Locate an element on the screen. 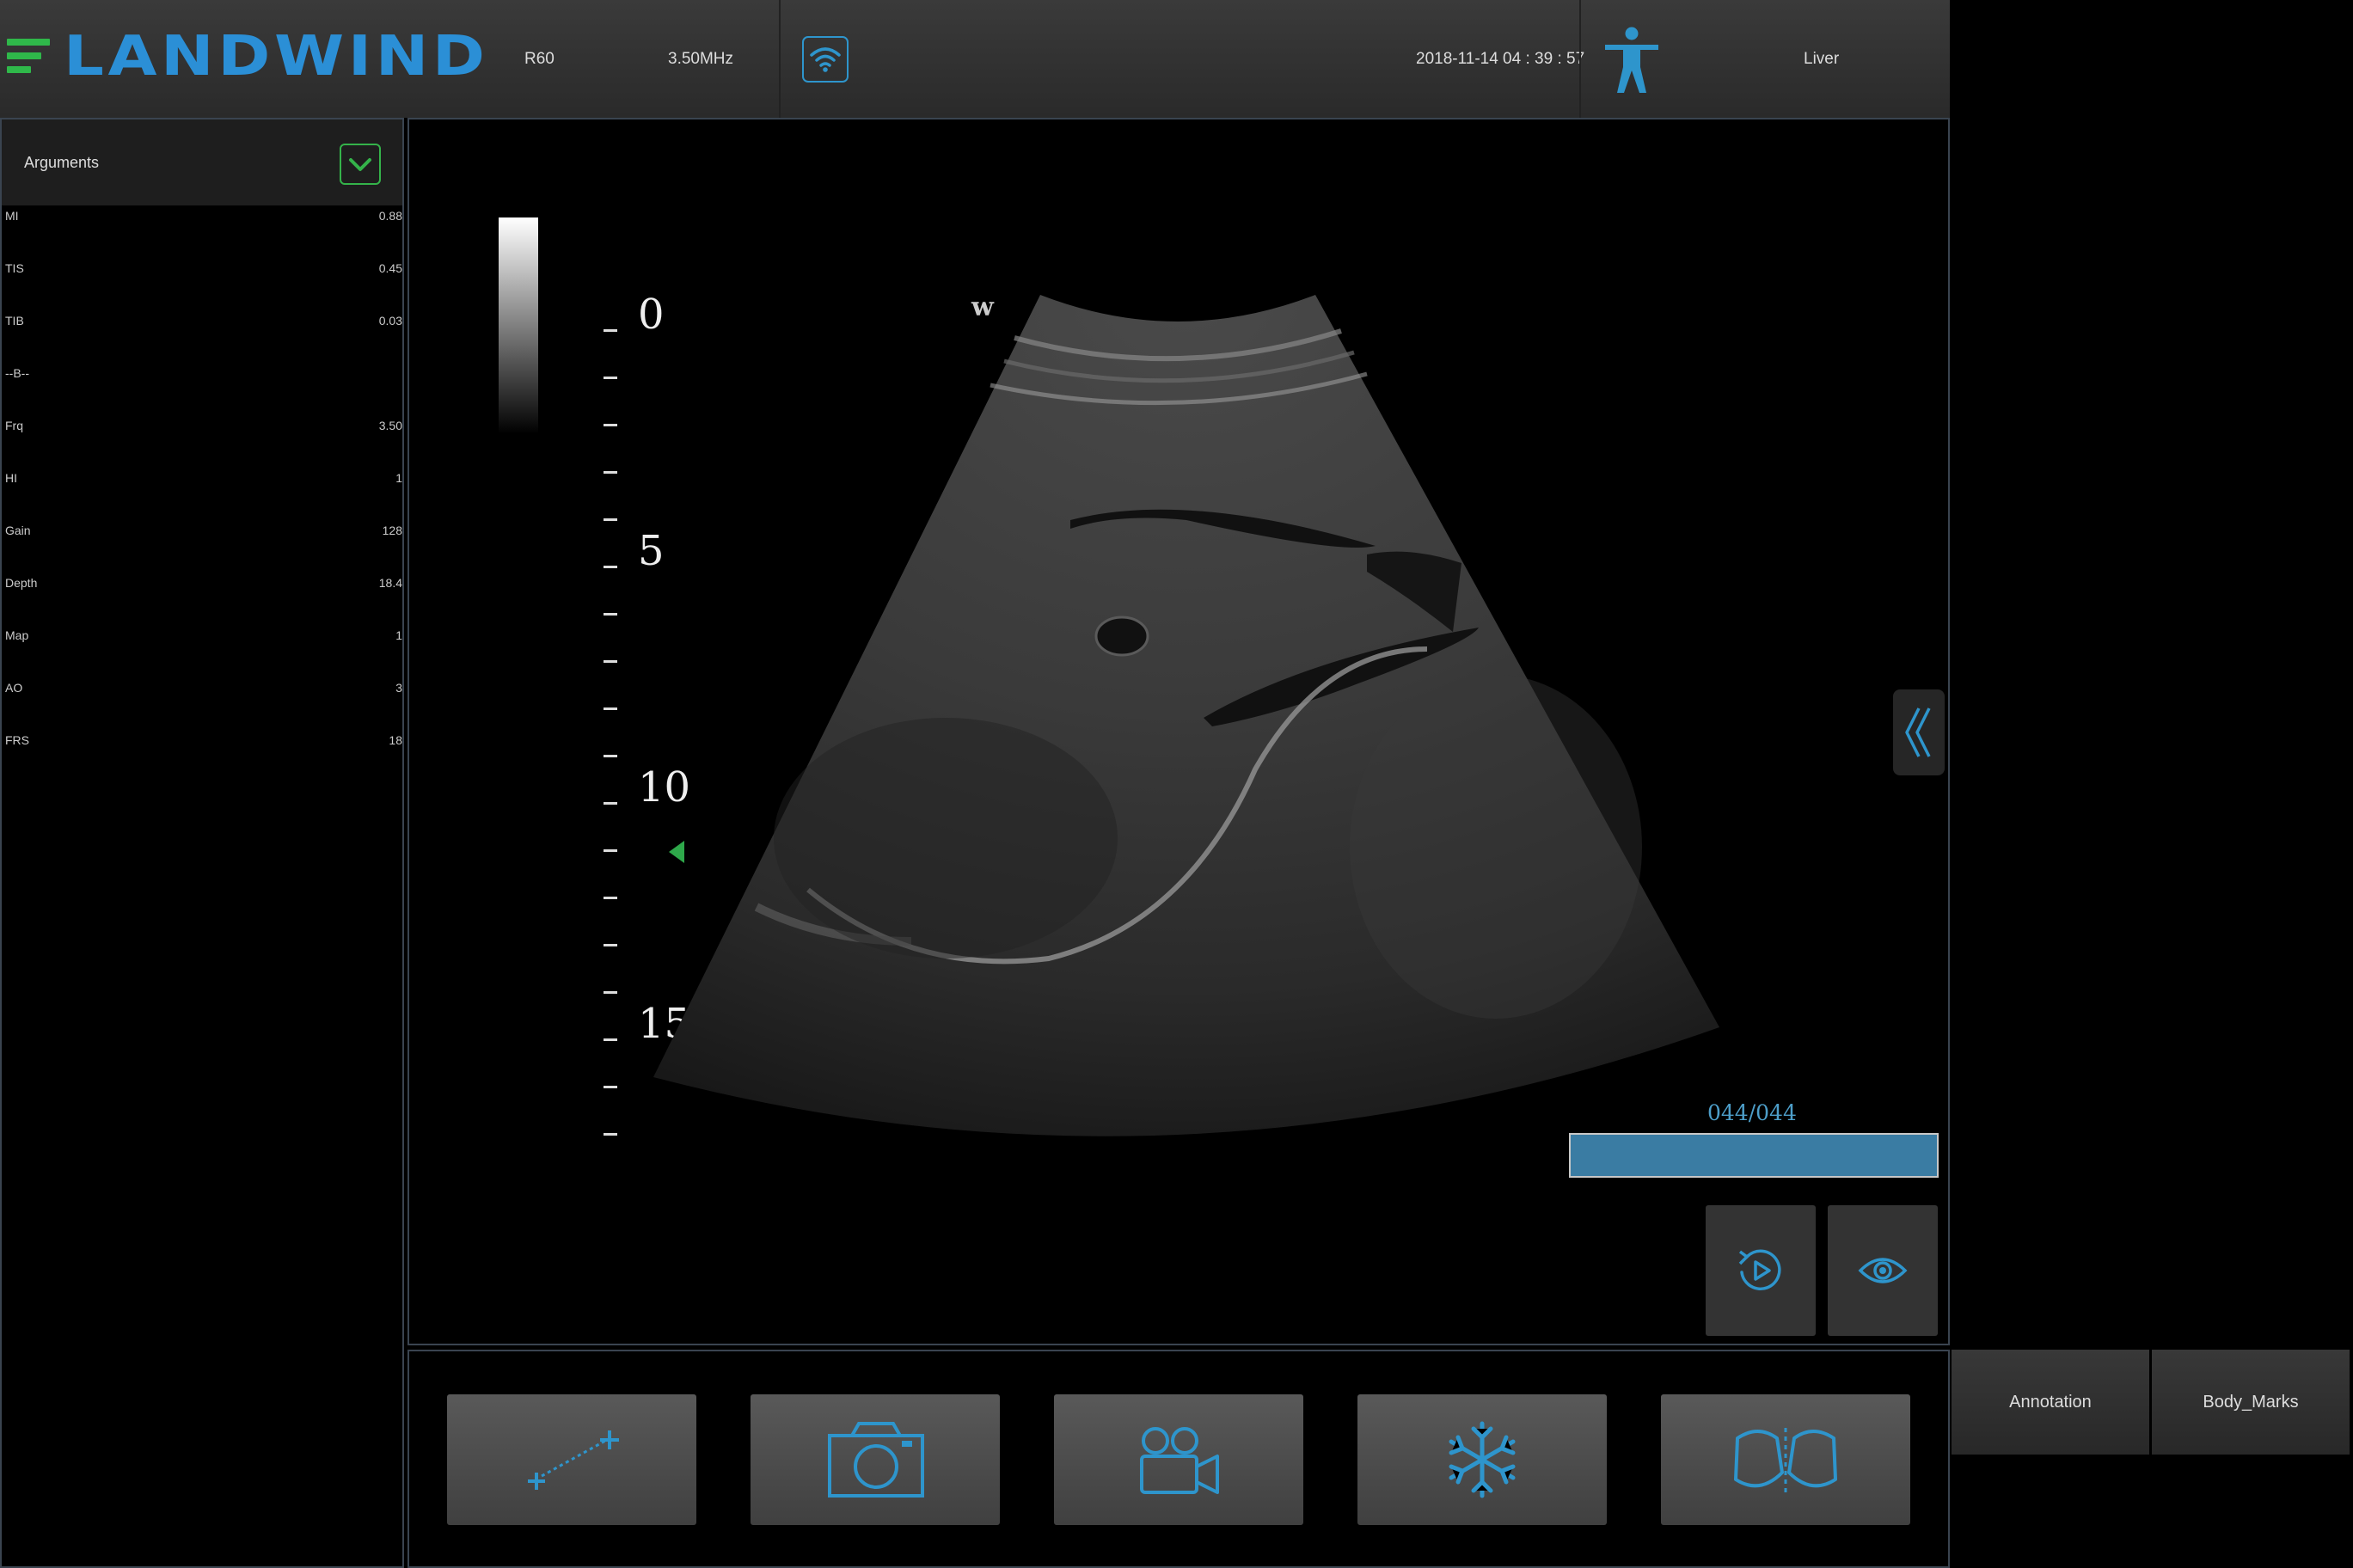 This screenshot has width=2353, height=1568. param-key: --B-- is located at coordinates (17, 373).